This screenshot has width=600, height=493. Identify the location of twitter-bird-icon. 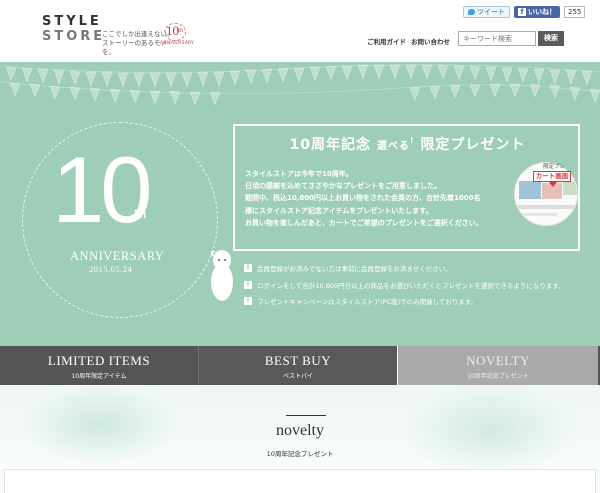
(471, 12).